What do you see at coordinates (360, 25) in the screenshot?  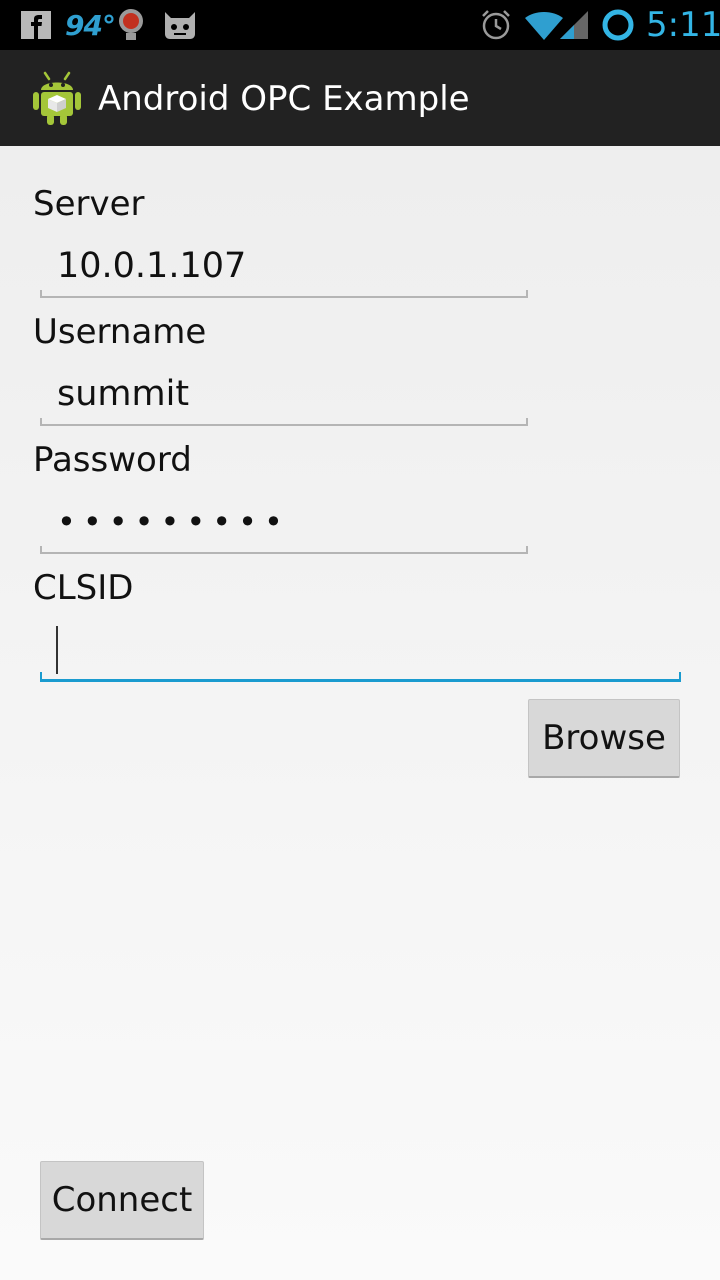 I see `status-bar: 94° 5:11` at bounding box center [360, 25].